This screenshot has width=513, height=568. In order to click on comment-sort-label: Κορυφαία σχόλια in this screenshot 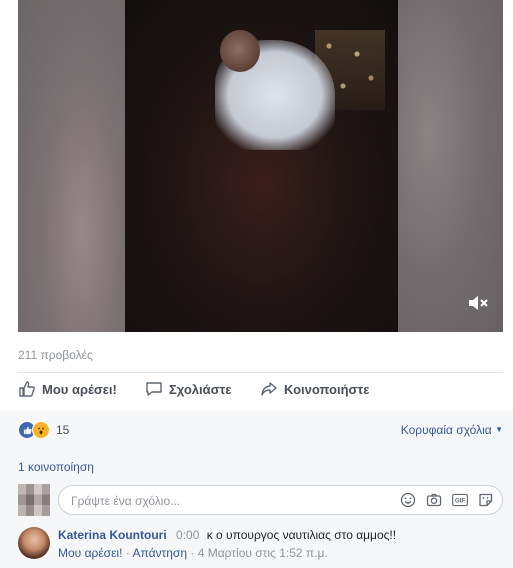, I will do `click(446, 430)`.